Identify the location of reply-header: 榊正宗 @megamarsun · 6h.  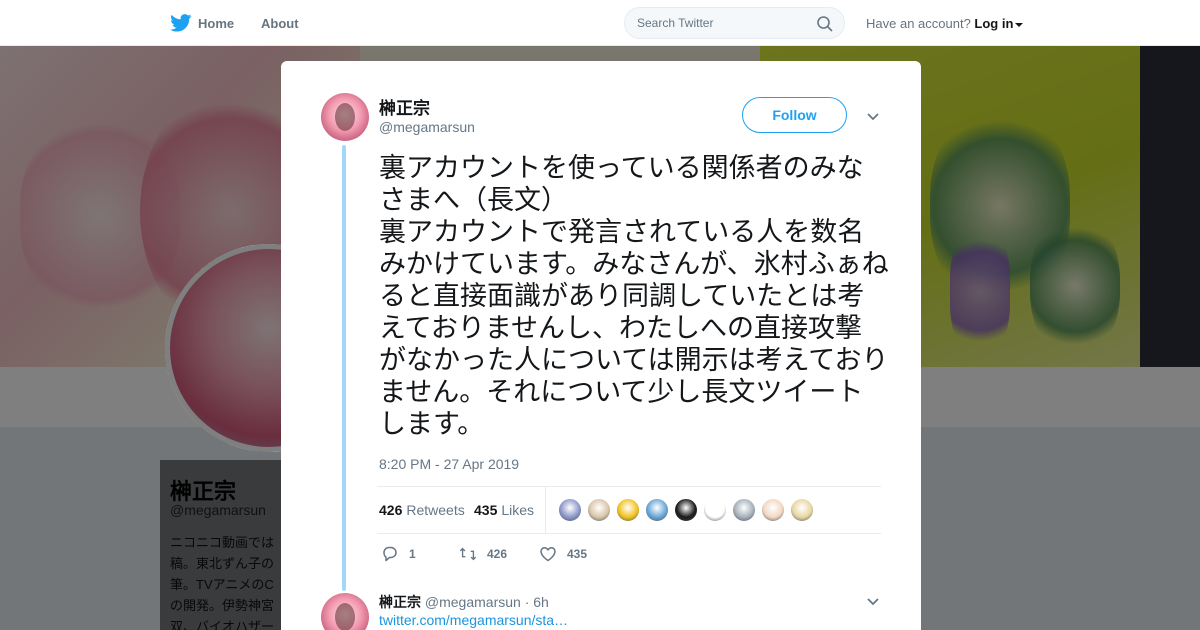
(464, 602).